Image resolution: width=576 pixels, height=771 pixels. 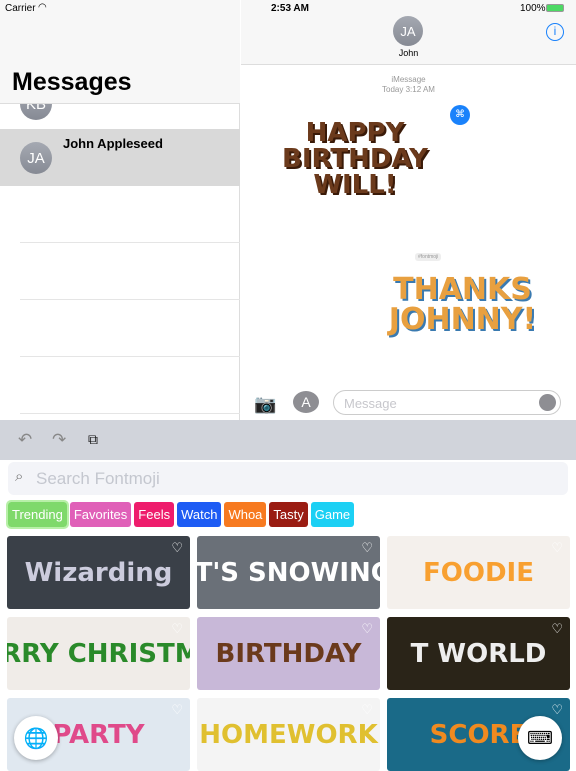 I want to click on undo-icon: ↶, so click(x=25, y=440).